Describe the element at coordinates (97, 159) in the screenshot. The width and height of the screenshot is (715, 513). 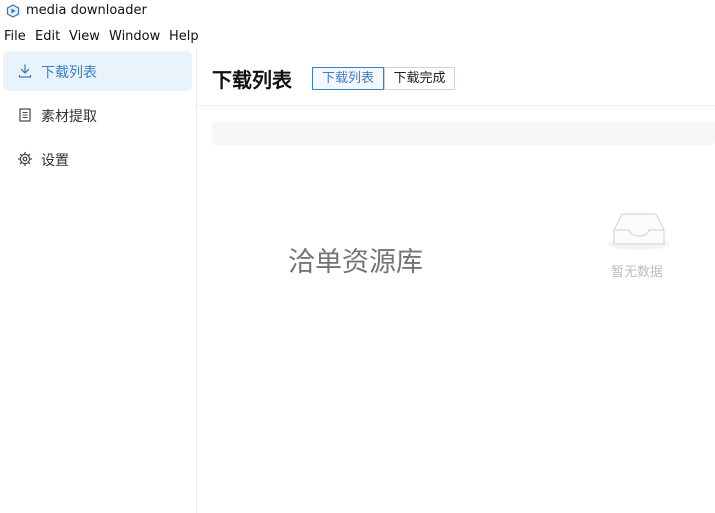
I see `sidebar-item-settings: 设置` at that location.